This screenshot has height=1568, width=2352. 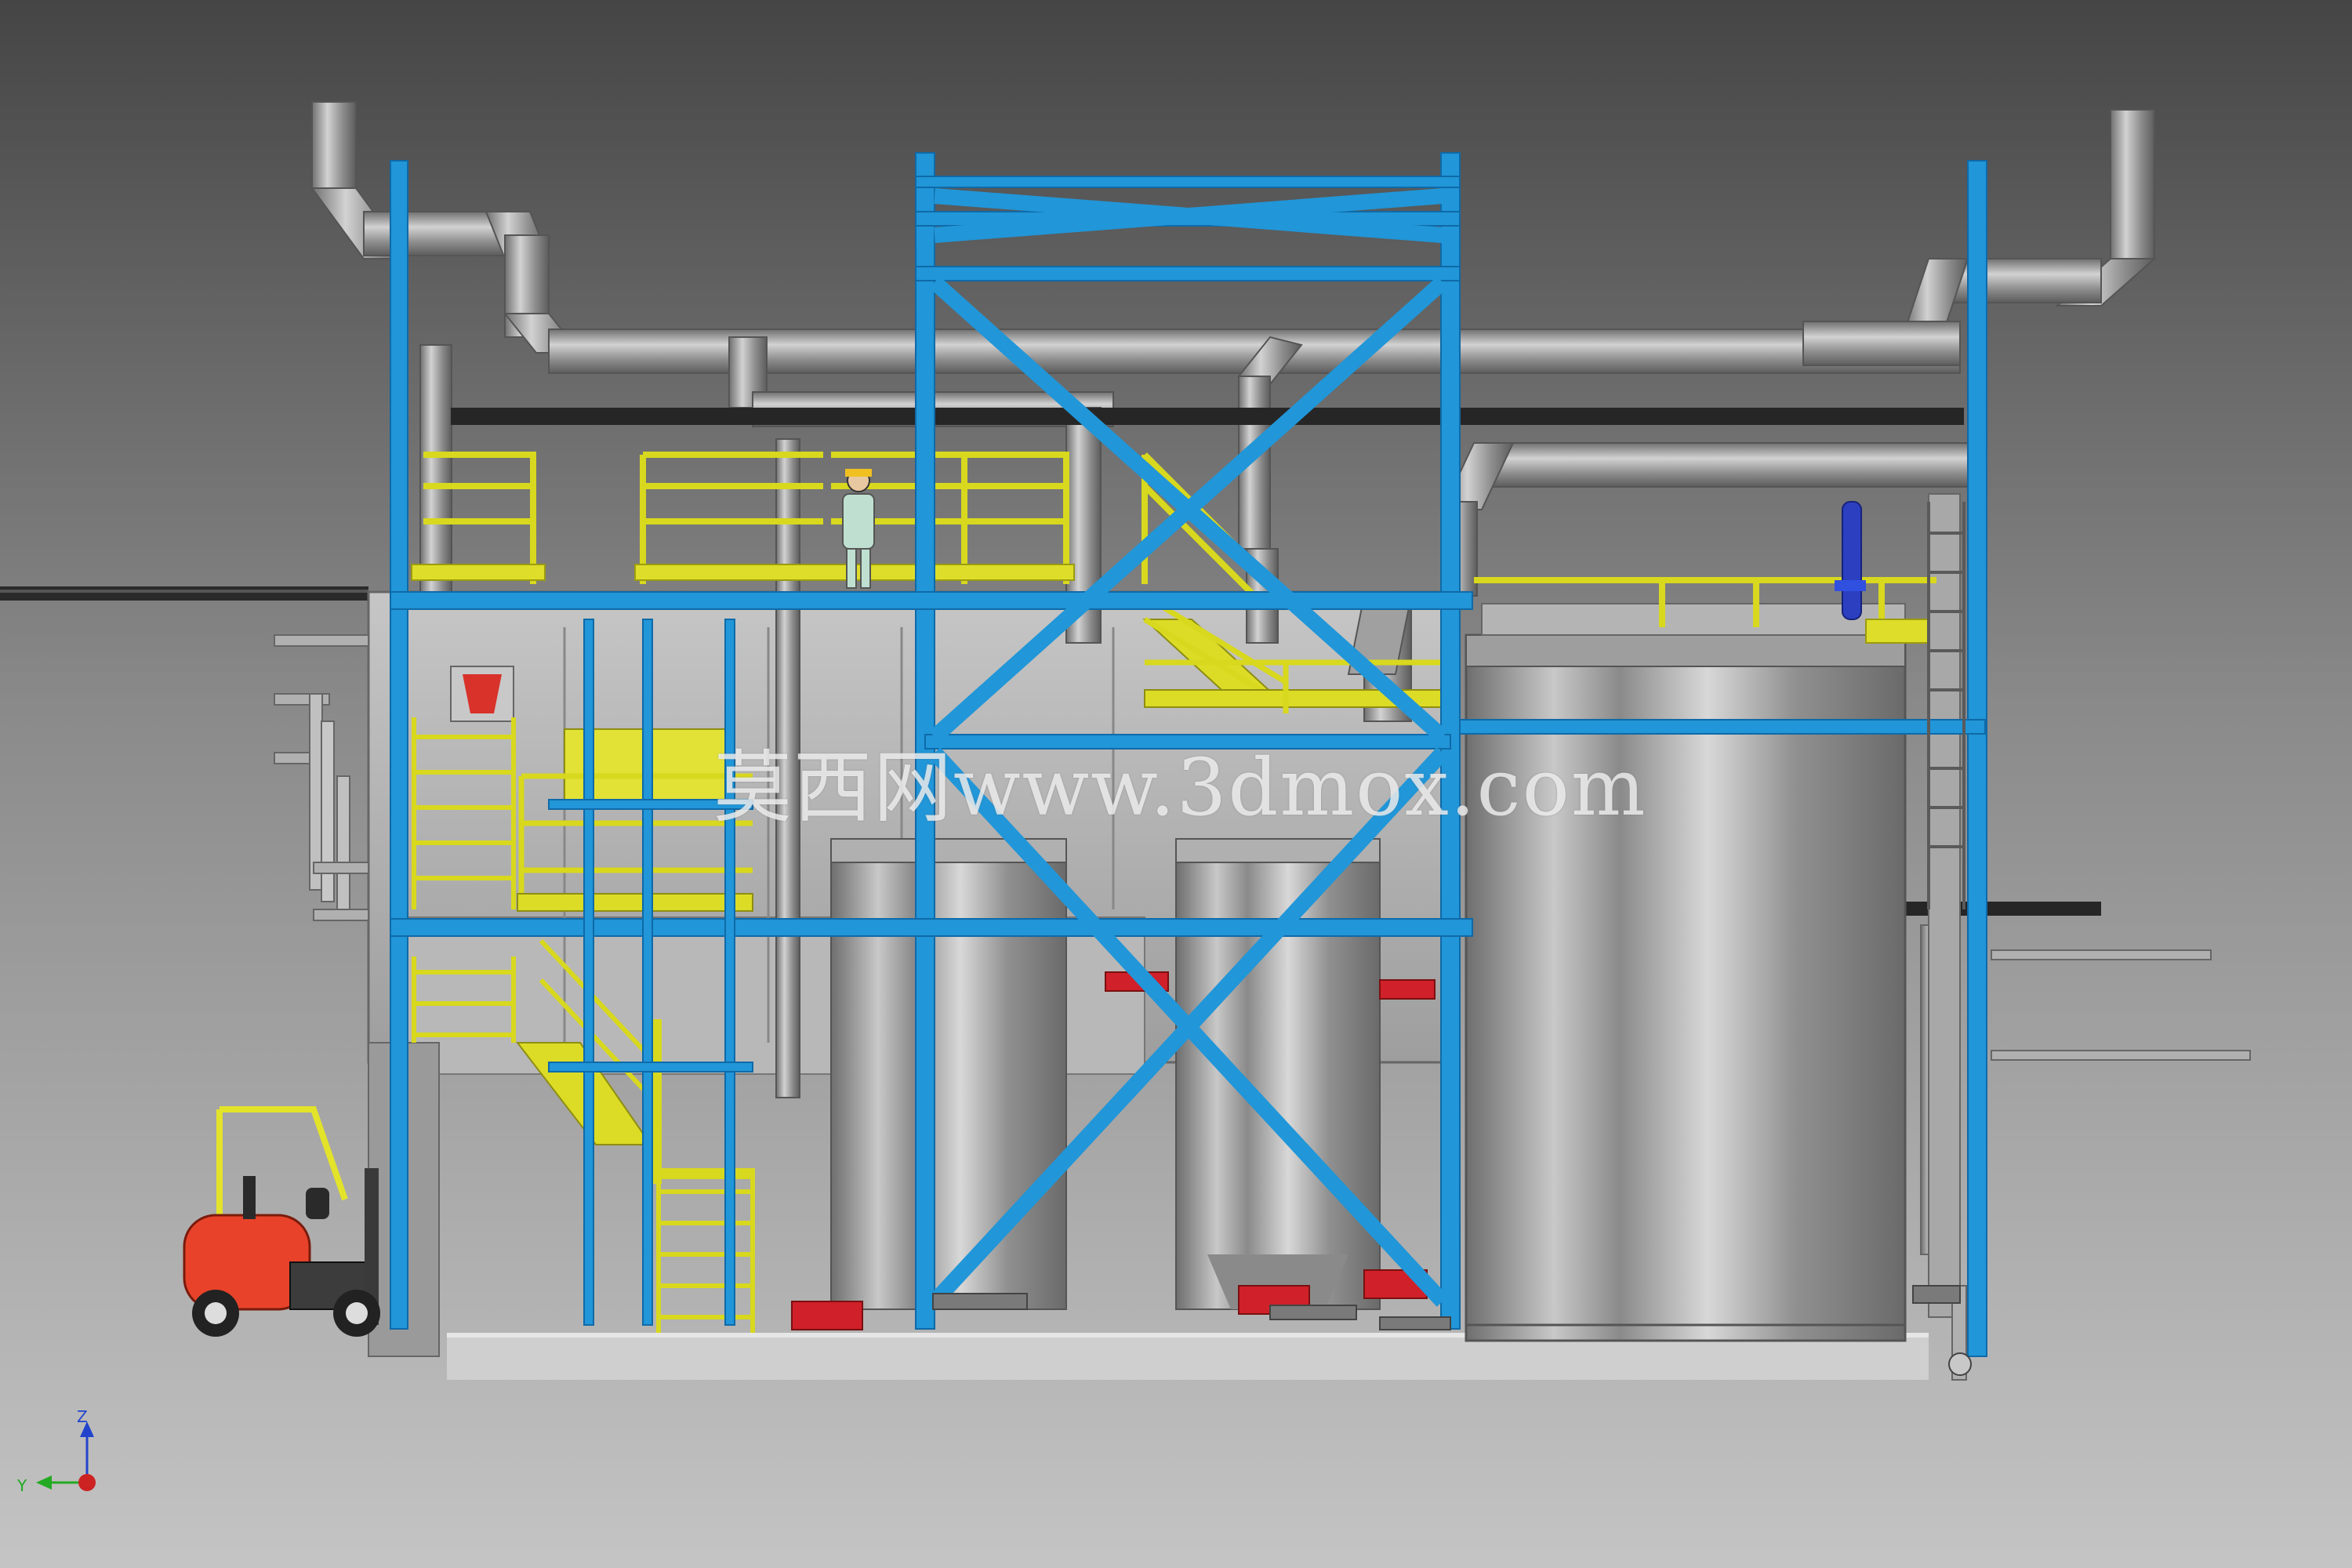 I want to click on incoming-pipe-left, so click(x=184, y=593).